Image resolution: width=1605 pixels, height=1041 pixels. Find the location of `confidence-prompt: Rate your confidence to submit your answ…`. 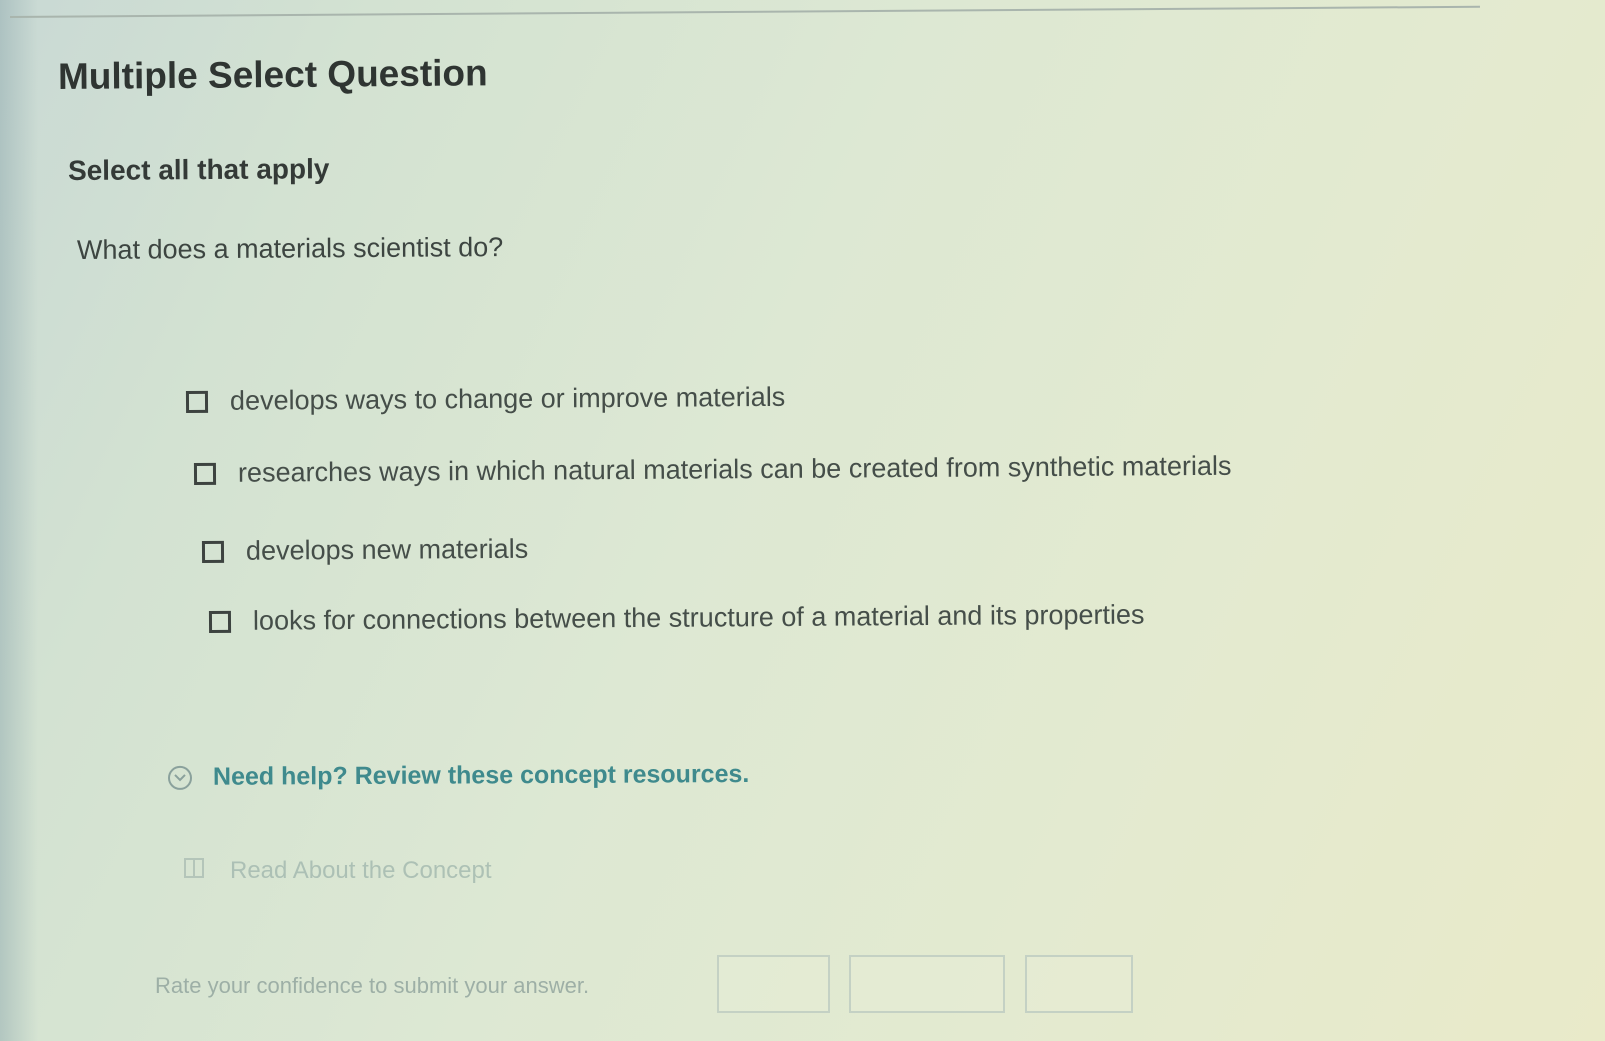

confidence-prompt: Rate your confidence to submit your answ… is located at coordinates (372, 985).